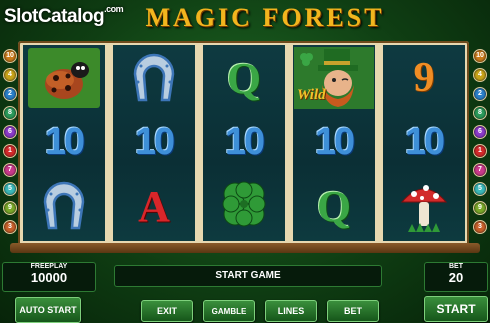  I want to click on payline-indicator-left: 9, so click(10, 208).